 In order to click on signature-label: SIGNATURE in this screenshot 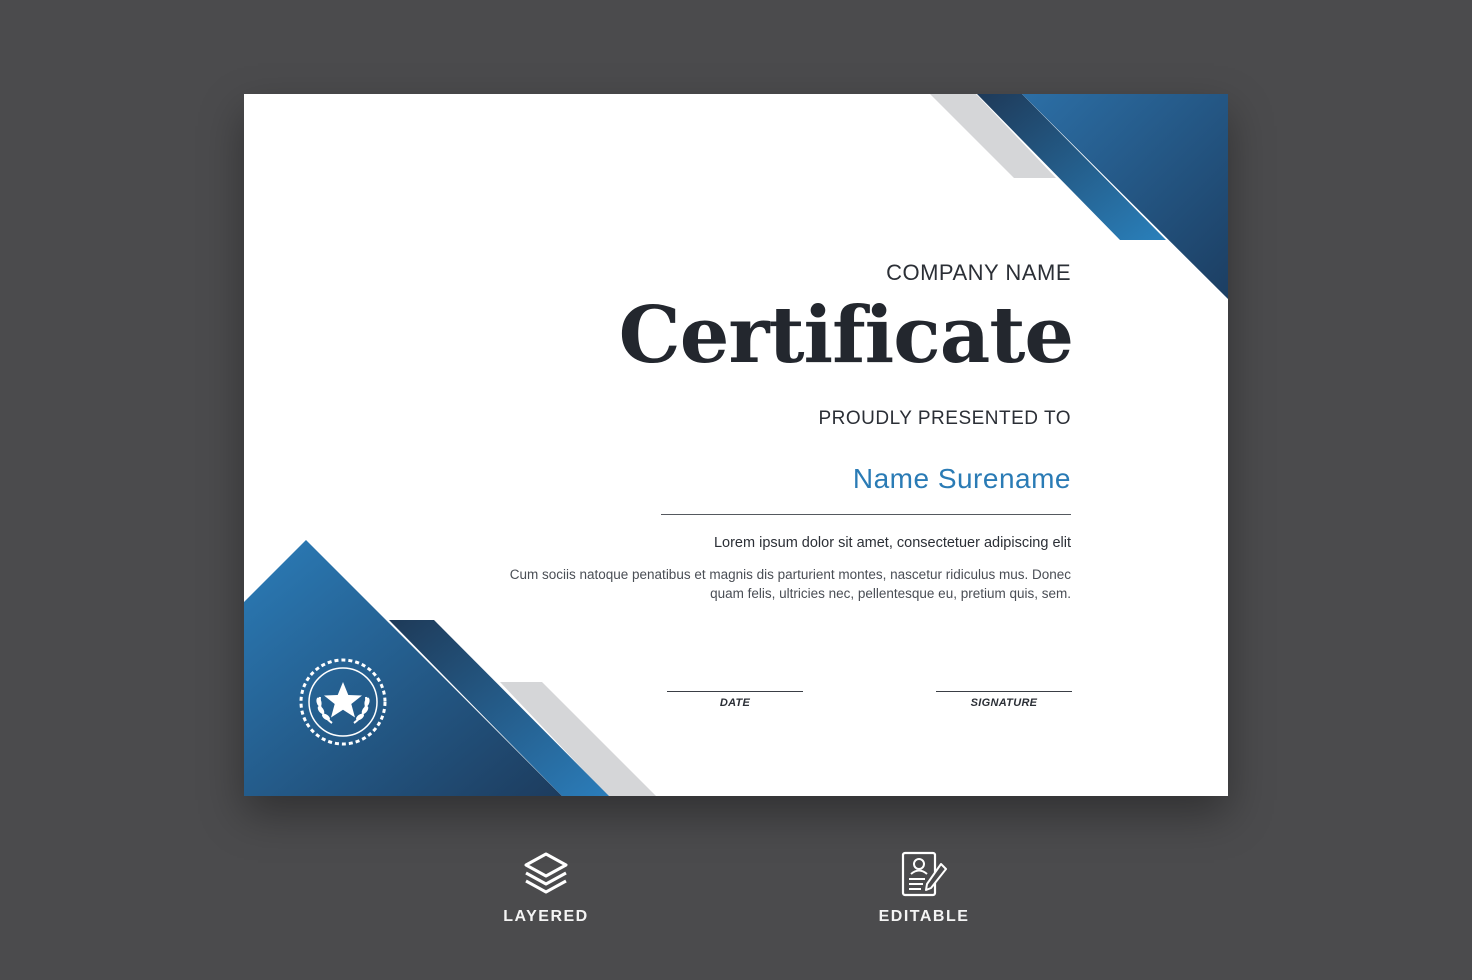, I will do `click(1004, 703)`.